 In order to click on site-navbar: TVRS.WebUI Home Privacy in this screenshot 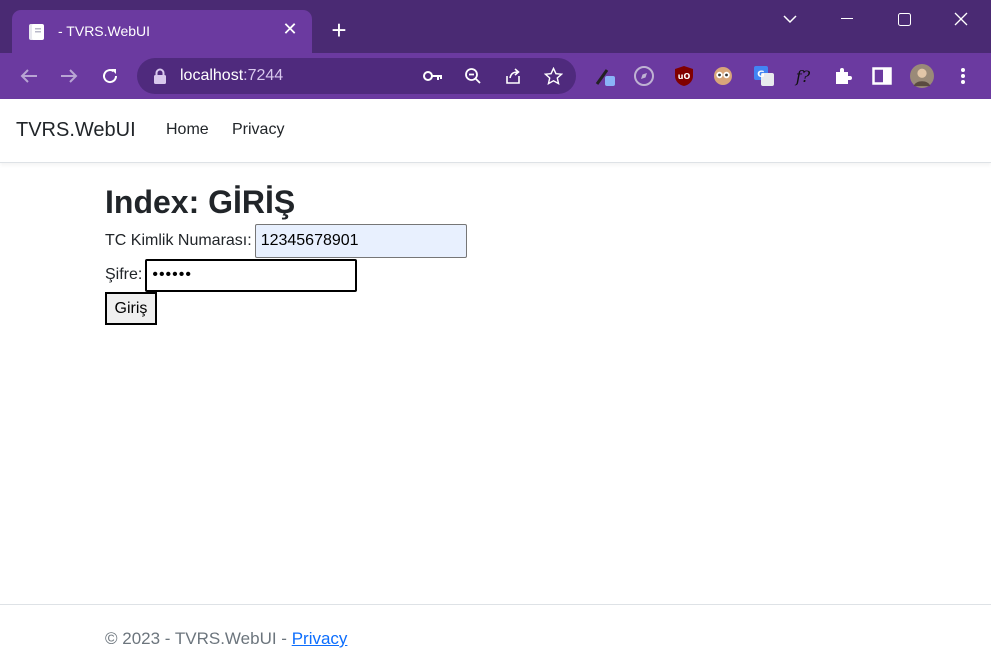, I will do `click(495, 131)`.